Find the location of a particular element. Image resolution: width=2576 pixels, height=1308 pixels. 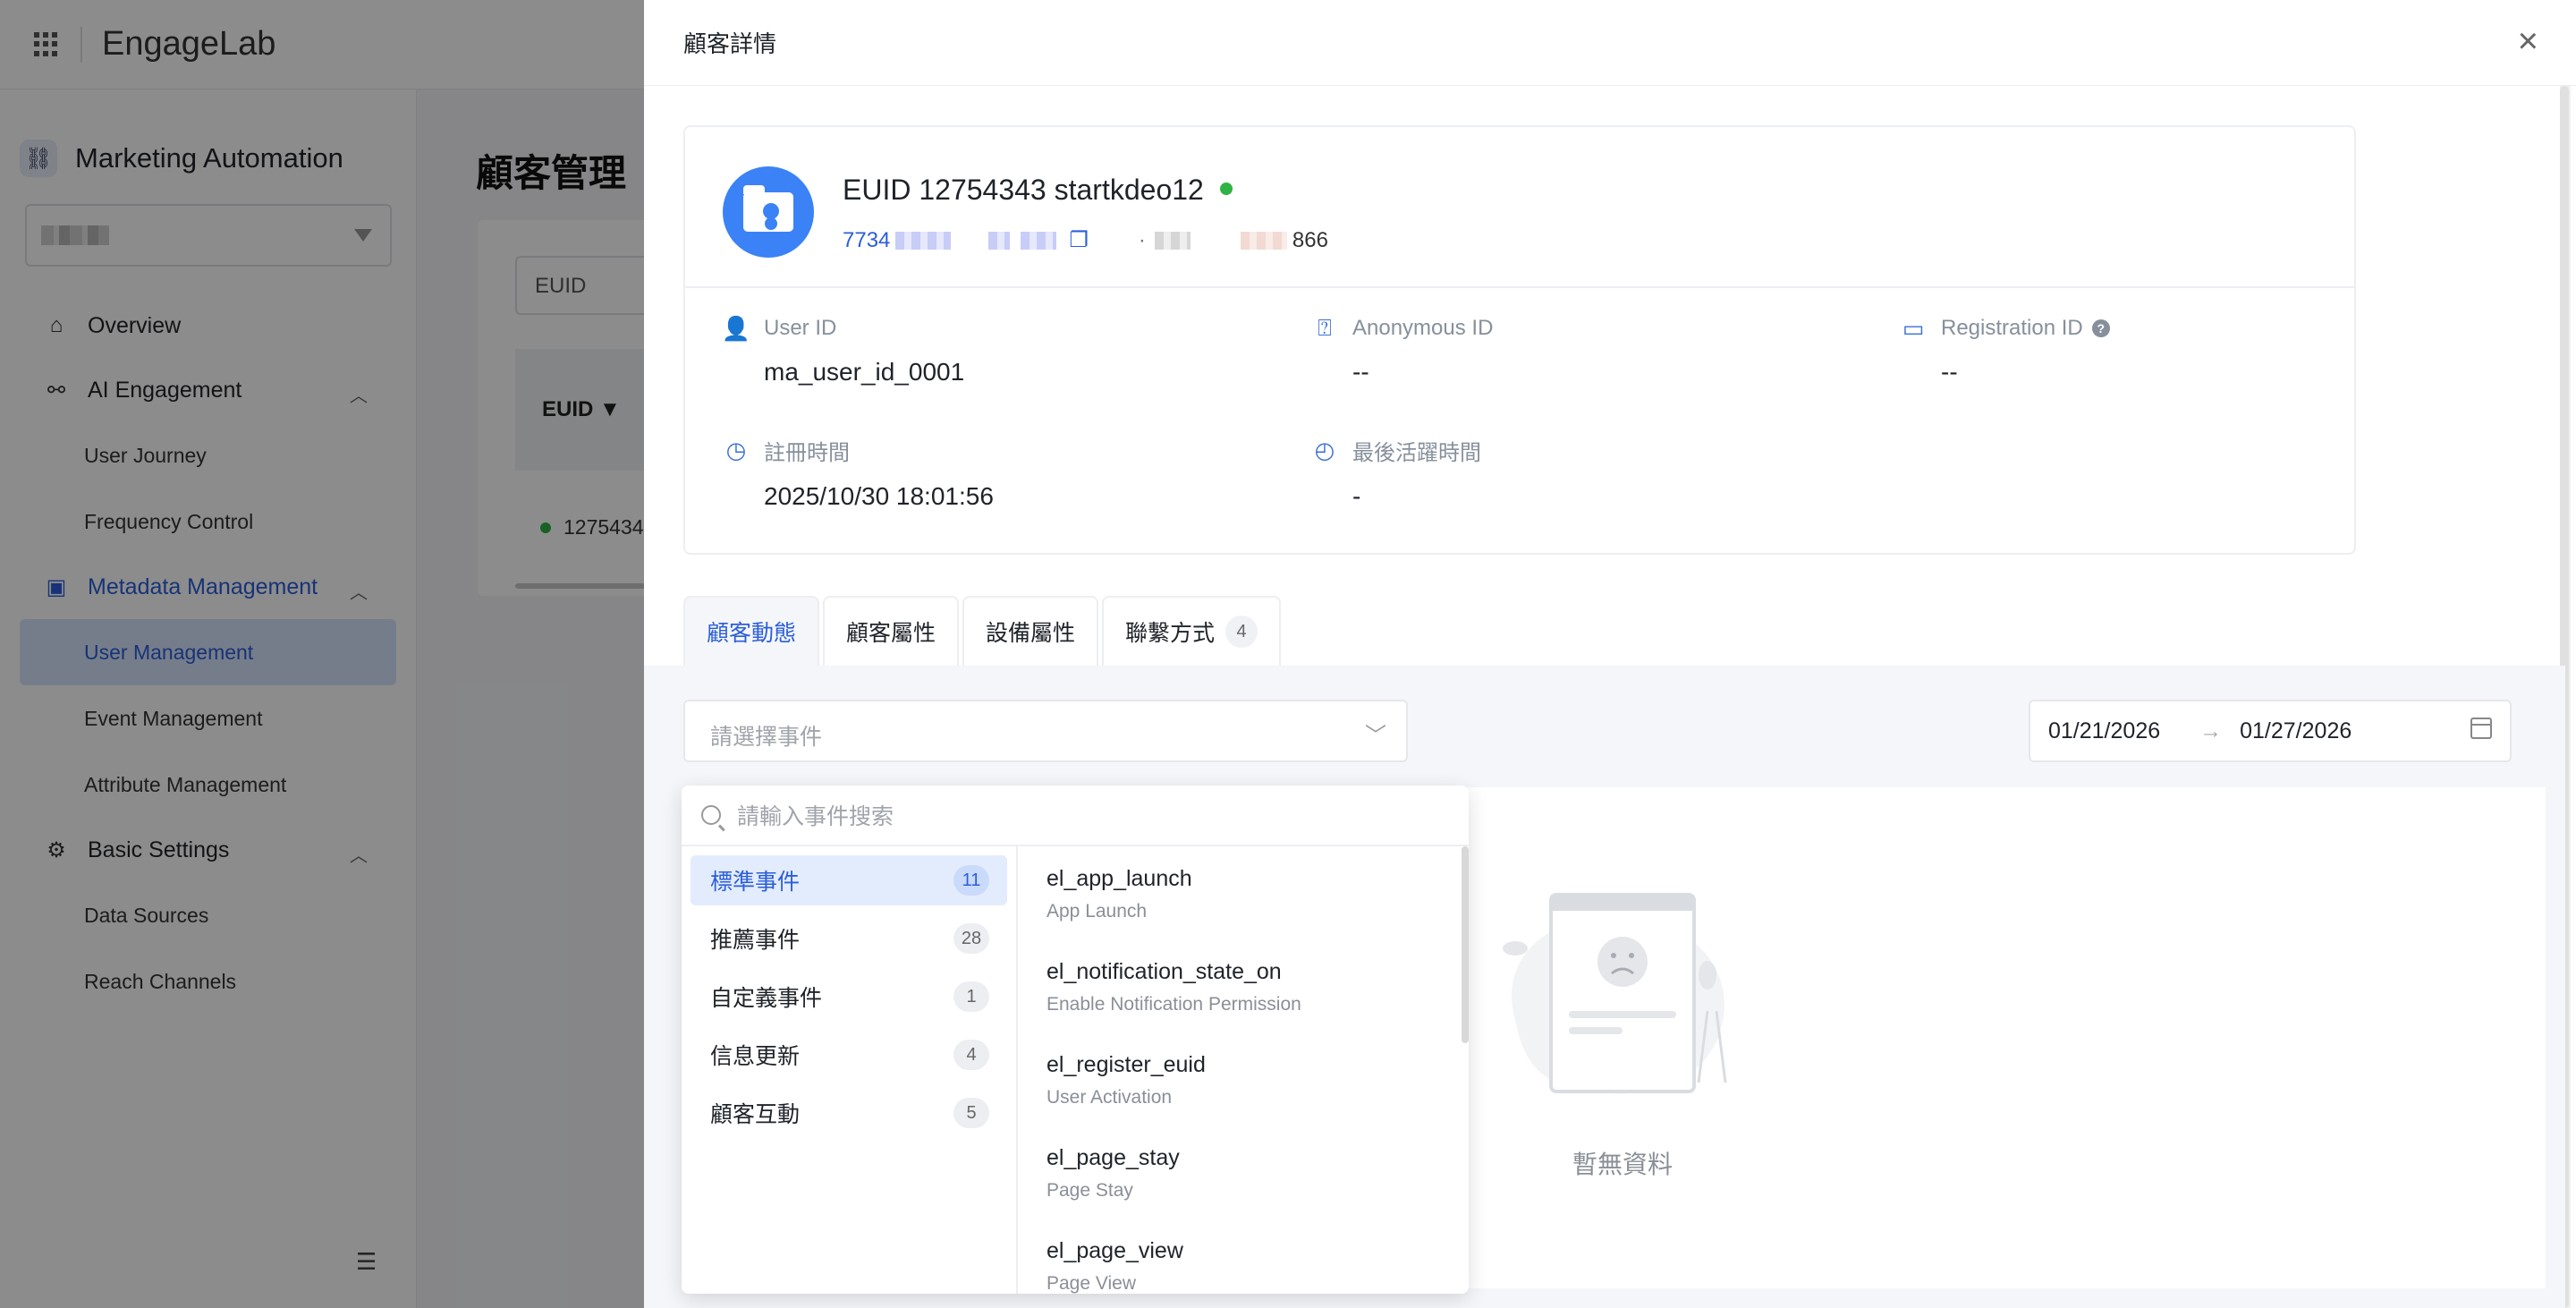

date-end: 01/27/2026 is located at coordinates (2295, 731).